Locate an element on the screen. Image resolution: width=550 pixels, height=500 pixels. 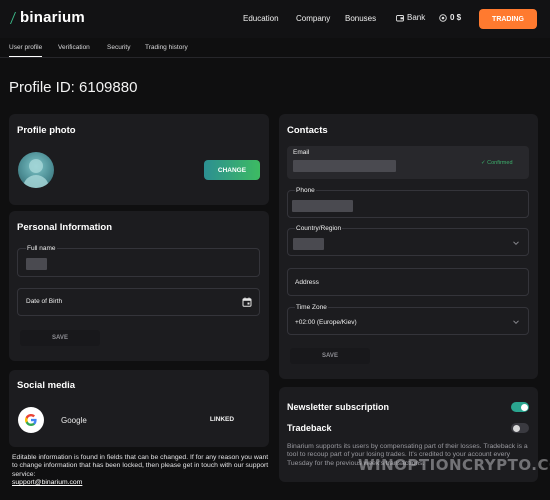
save-contacts-button: SAVE is located at coordinates (330, 356).